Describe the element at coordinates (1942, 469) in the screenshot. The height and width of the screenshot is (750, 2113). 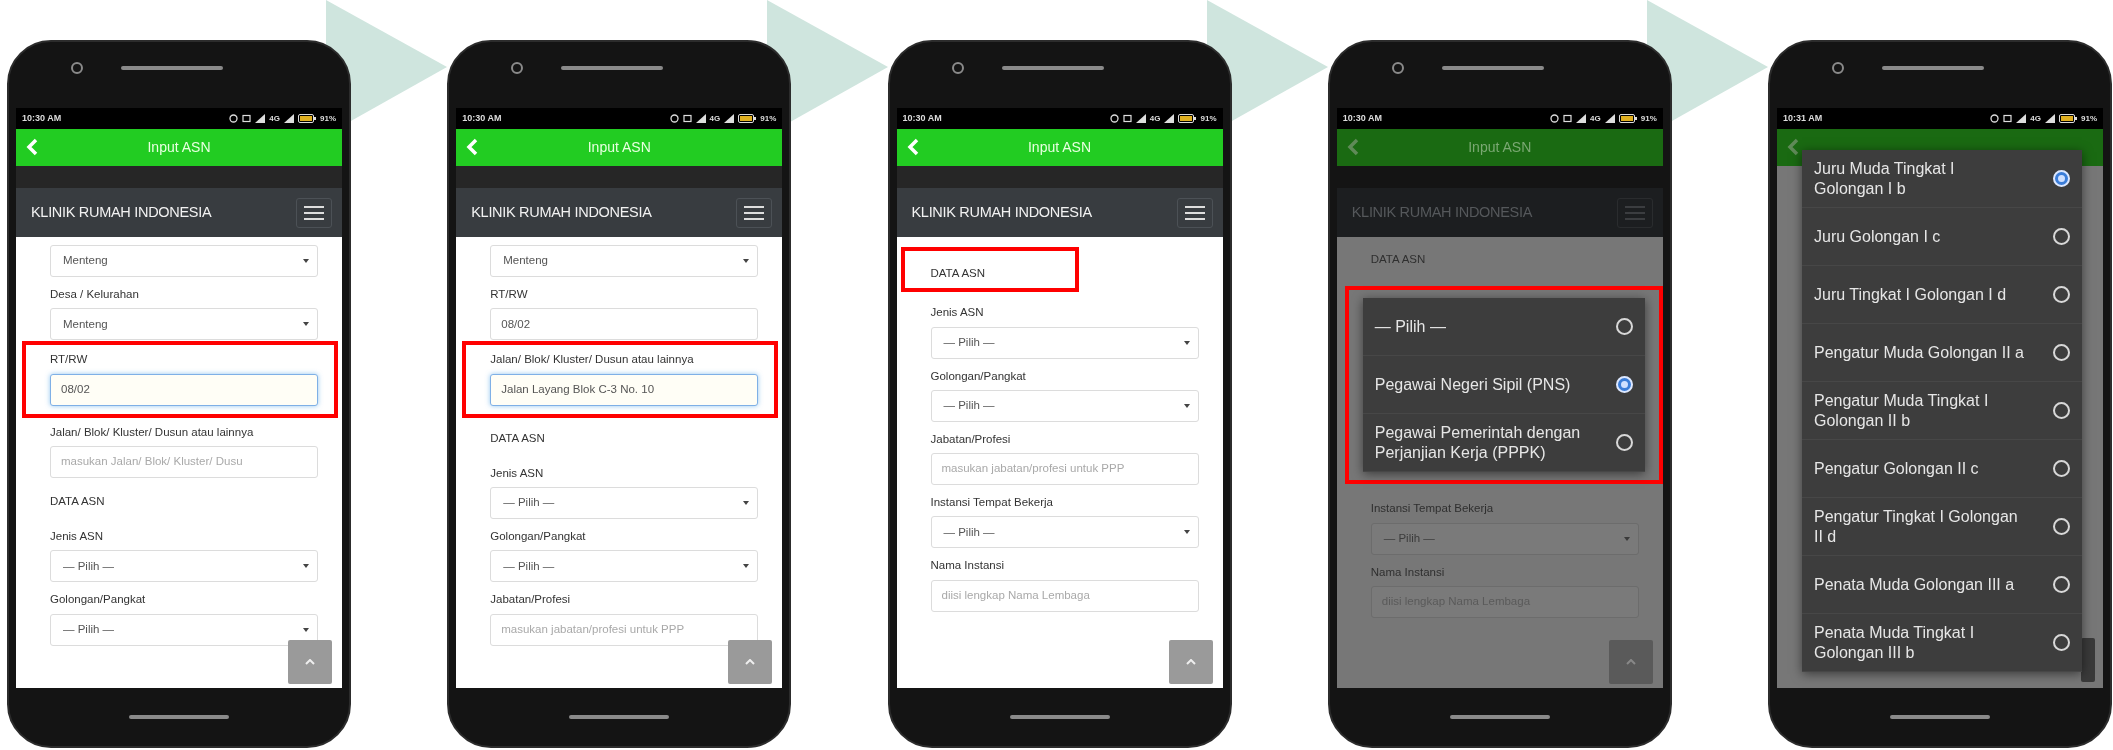
I see `dialog-option: Pengatur Golongan II c` at that location.